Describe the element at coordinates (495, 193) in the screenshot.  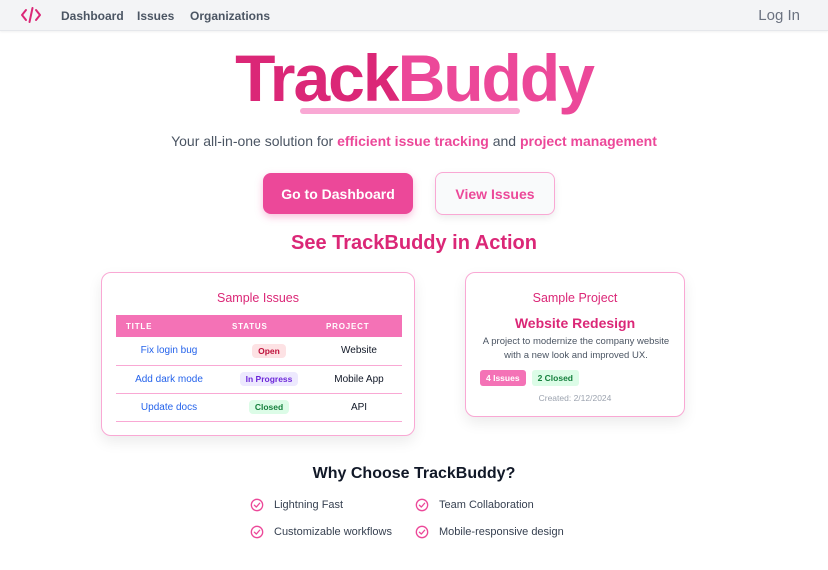
I see `view-issues-button: View Issues` at that location.